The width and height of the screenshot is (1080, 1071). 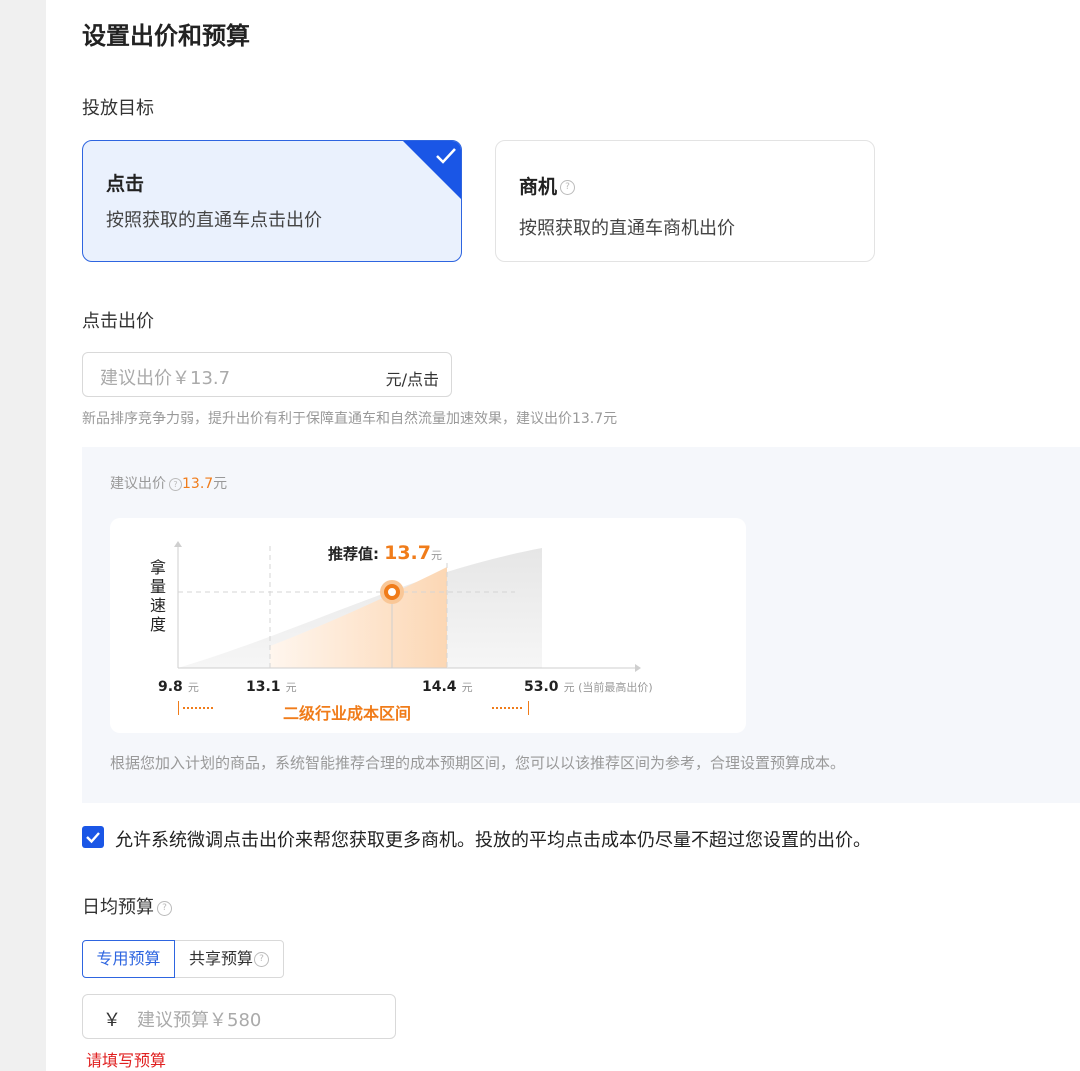 What do you see at coordinates (118, 321) in the screenshot?
I see `bid-label: 点击出价` at bounding box center [118, 321].